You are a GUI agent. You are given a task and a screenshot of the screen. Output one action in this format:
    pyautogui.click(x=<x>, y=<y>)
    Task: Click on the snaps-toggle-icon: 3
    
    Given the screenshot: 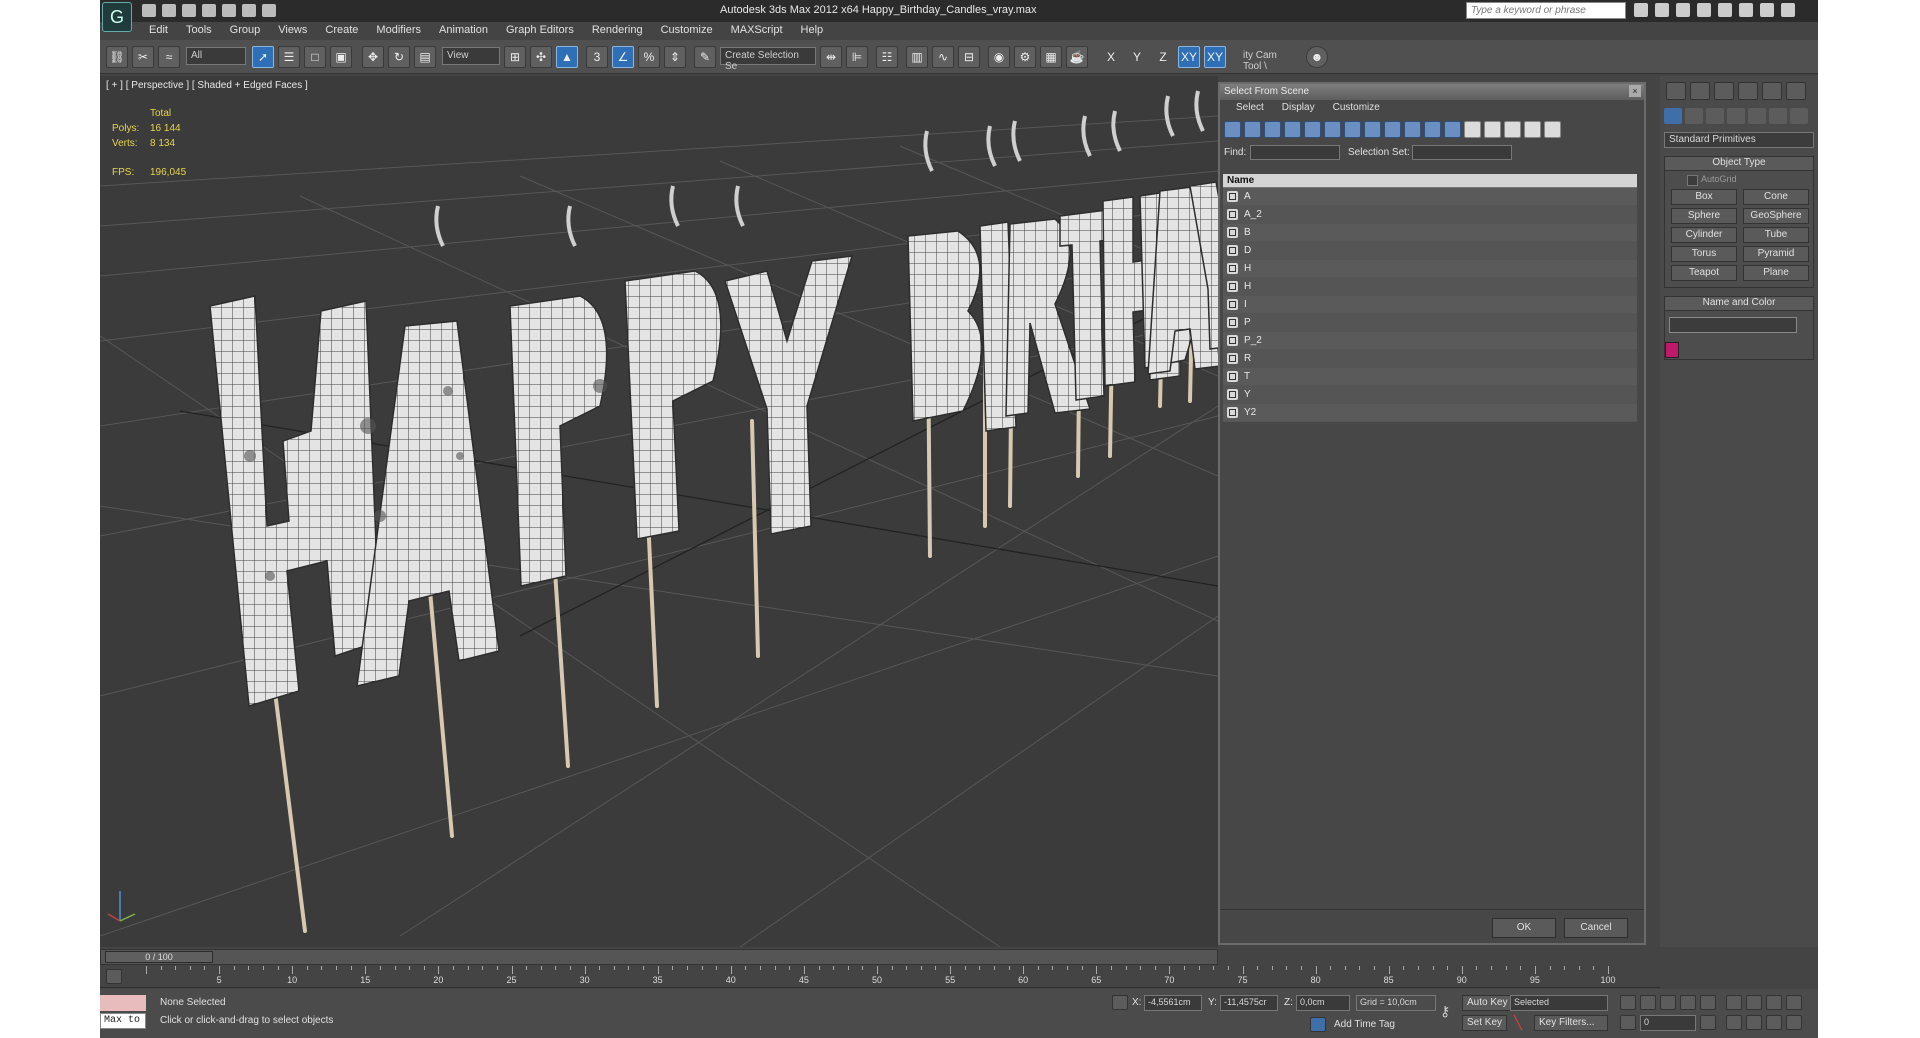 What is the action you would take?
    pyautogui.click(x=597, y=57)
    